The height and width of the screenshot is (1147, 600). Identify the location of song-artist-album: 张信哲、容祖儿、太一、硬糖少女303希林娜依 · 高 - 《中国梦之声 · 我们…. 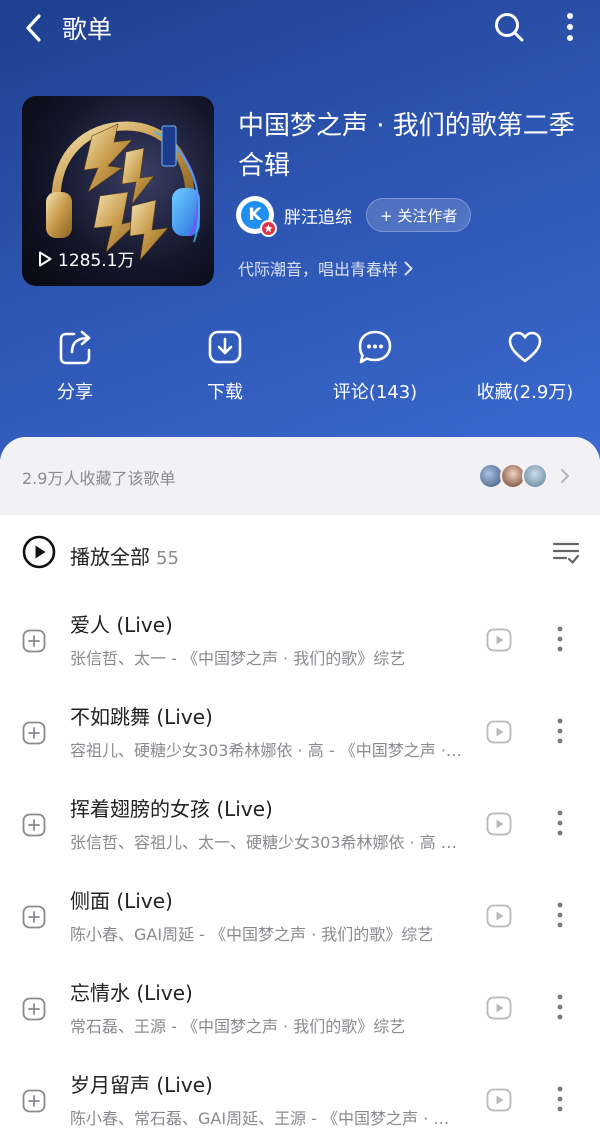
(266, 842).